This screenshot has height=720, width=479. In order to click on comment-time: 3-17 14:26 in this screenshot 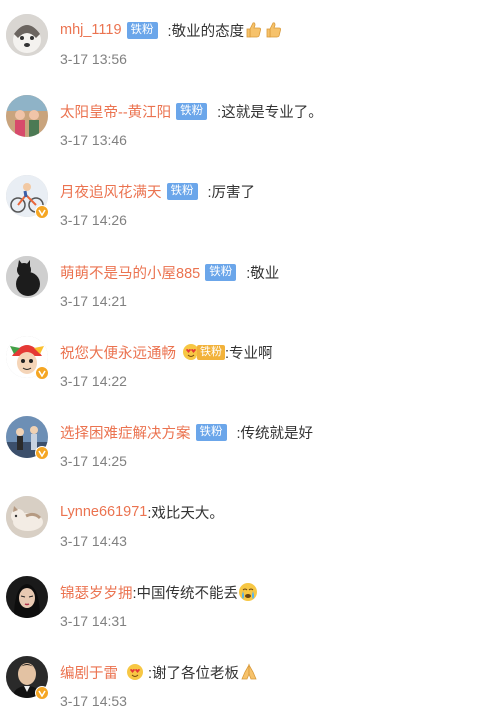, I will do `click(93, 220)`.